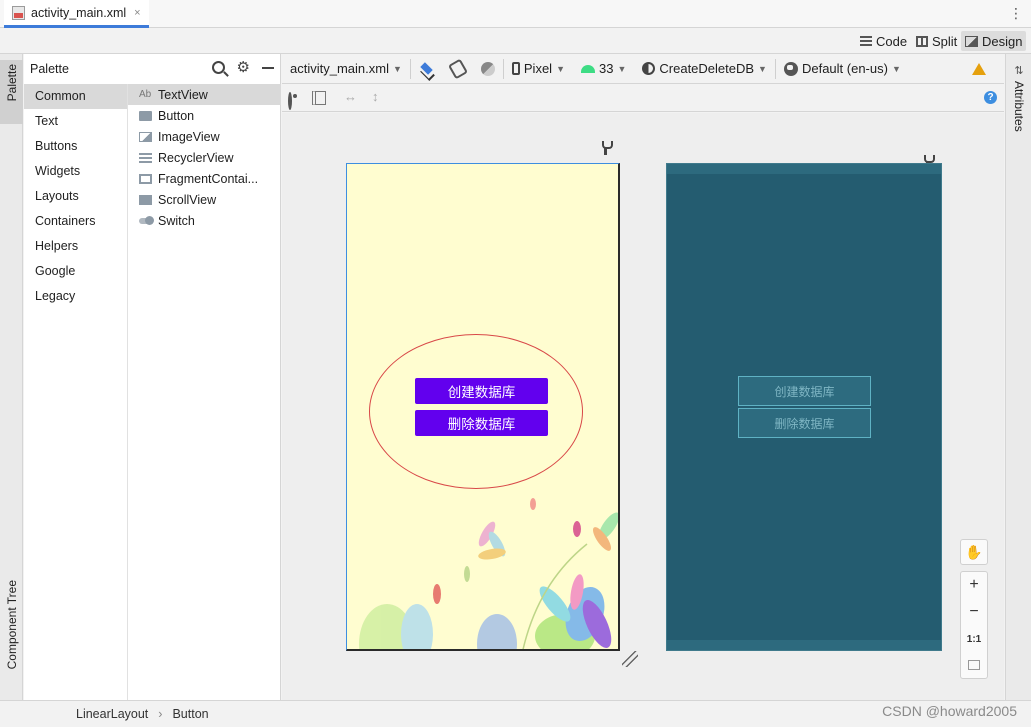  Describe the element at coordinates (176, 220) in the screenshot. I see `widget-label: Switch` at that location.